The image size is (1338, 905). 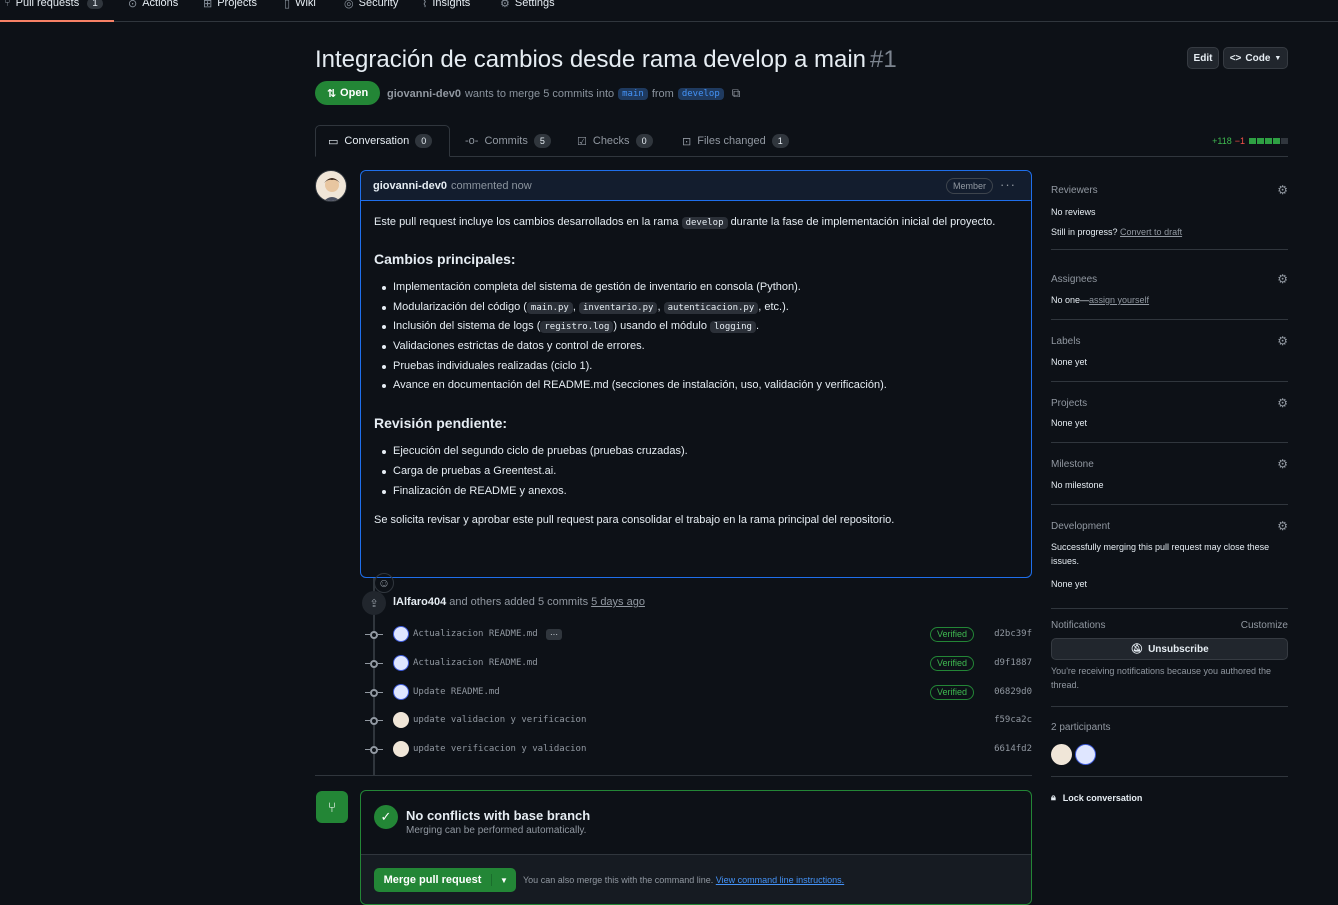 What do you see at coordinates (499, 720) in the screenshot?
I see `commit-message: update validacion y verificacion` at bounding box center [499, 720].